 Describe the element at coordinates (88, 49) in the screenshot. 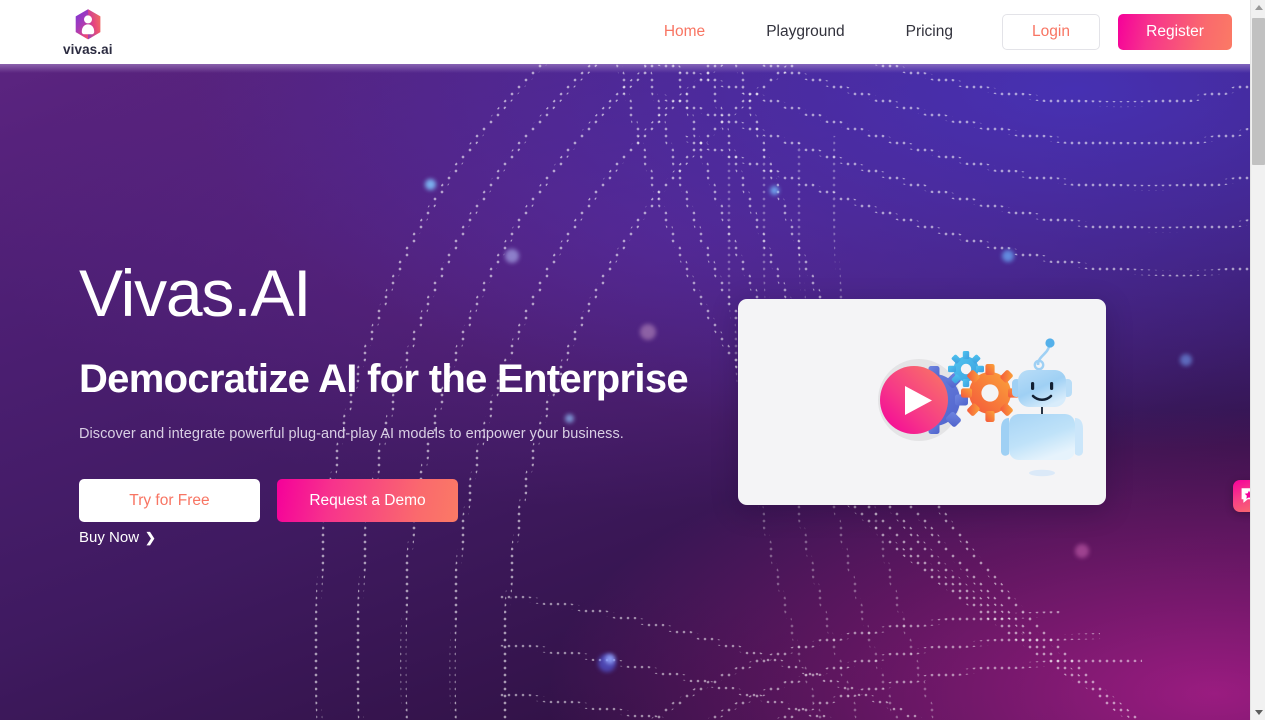

I see `brand-name: vivas.ai` at that location.